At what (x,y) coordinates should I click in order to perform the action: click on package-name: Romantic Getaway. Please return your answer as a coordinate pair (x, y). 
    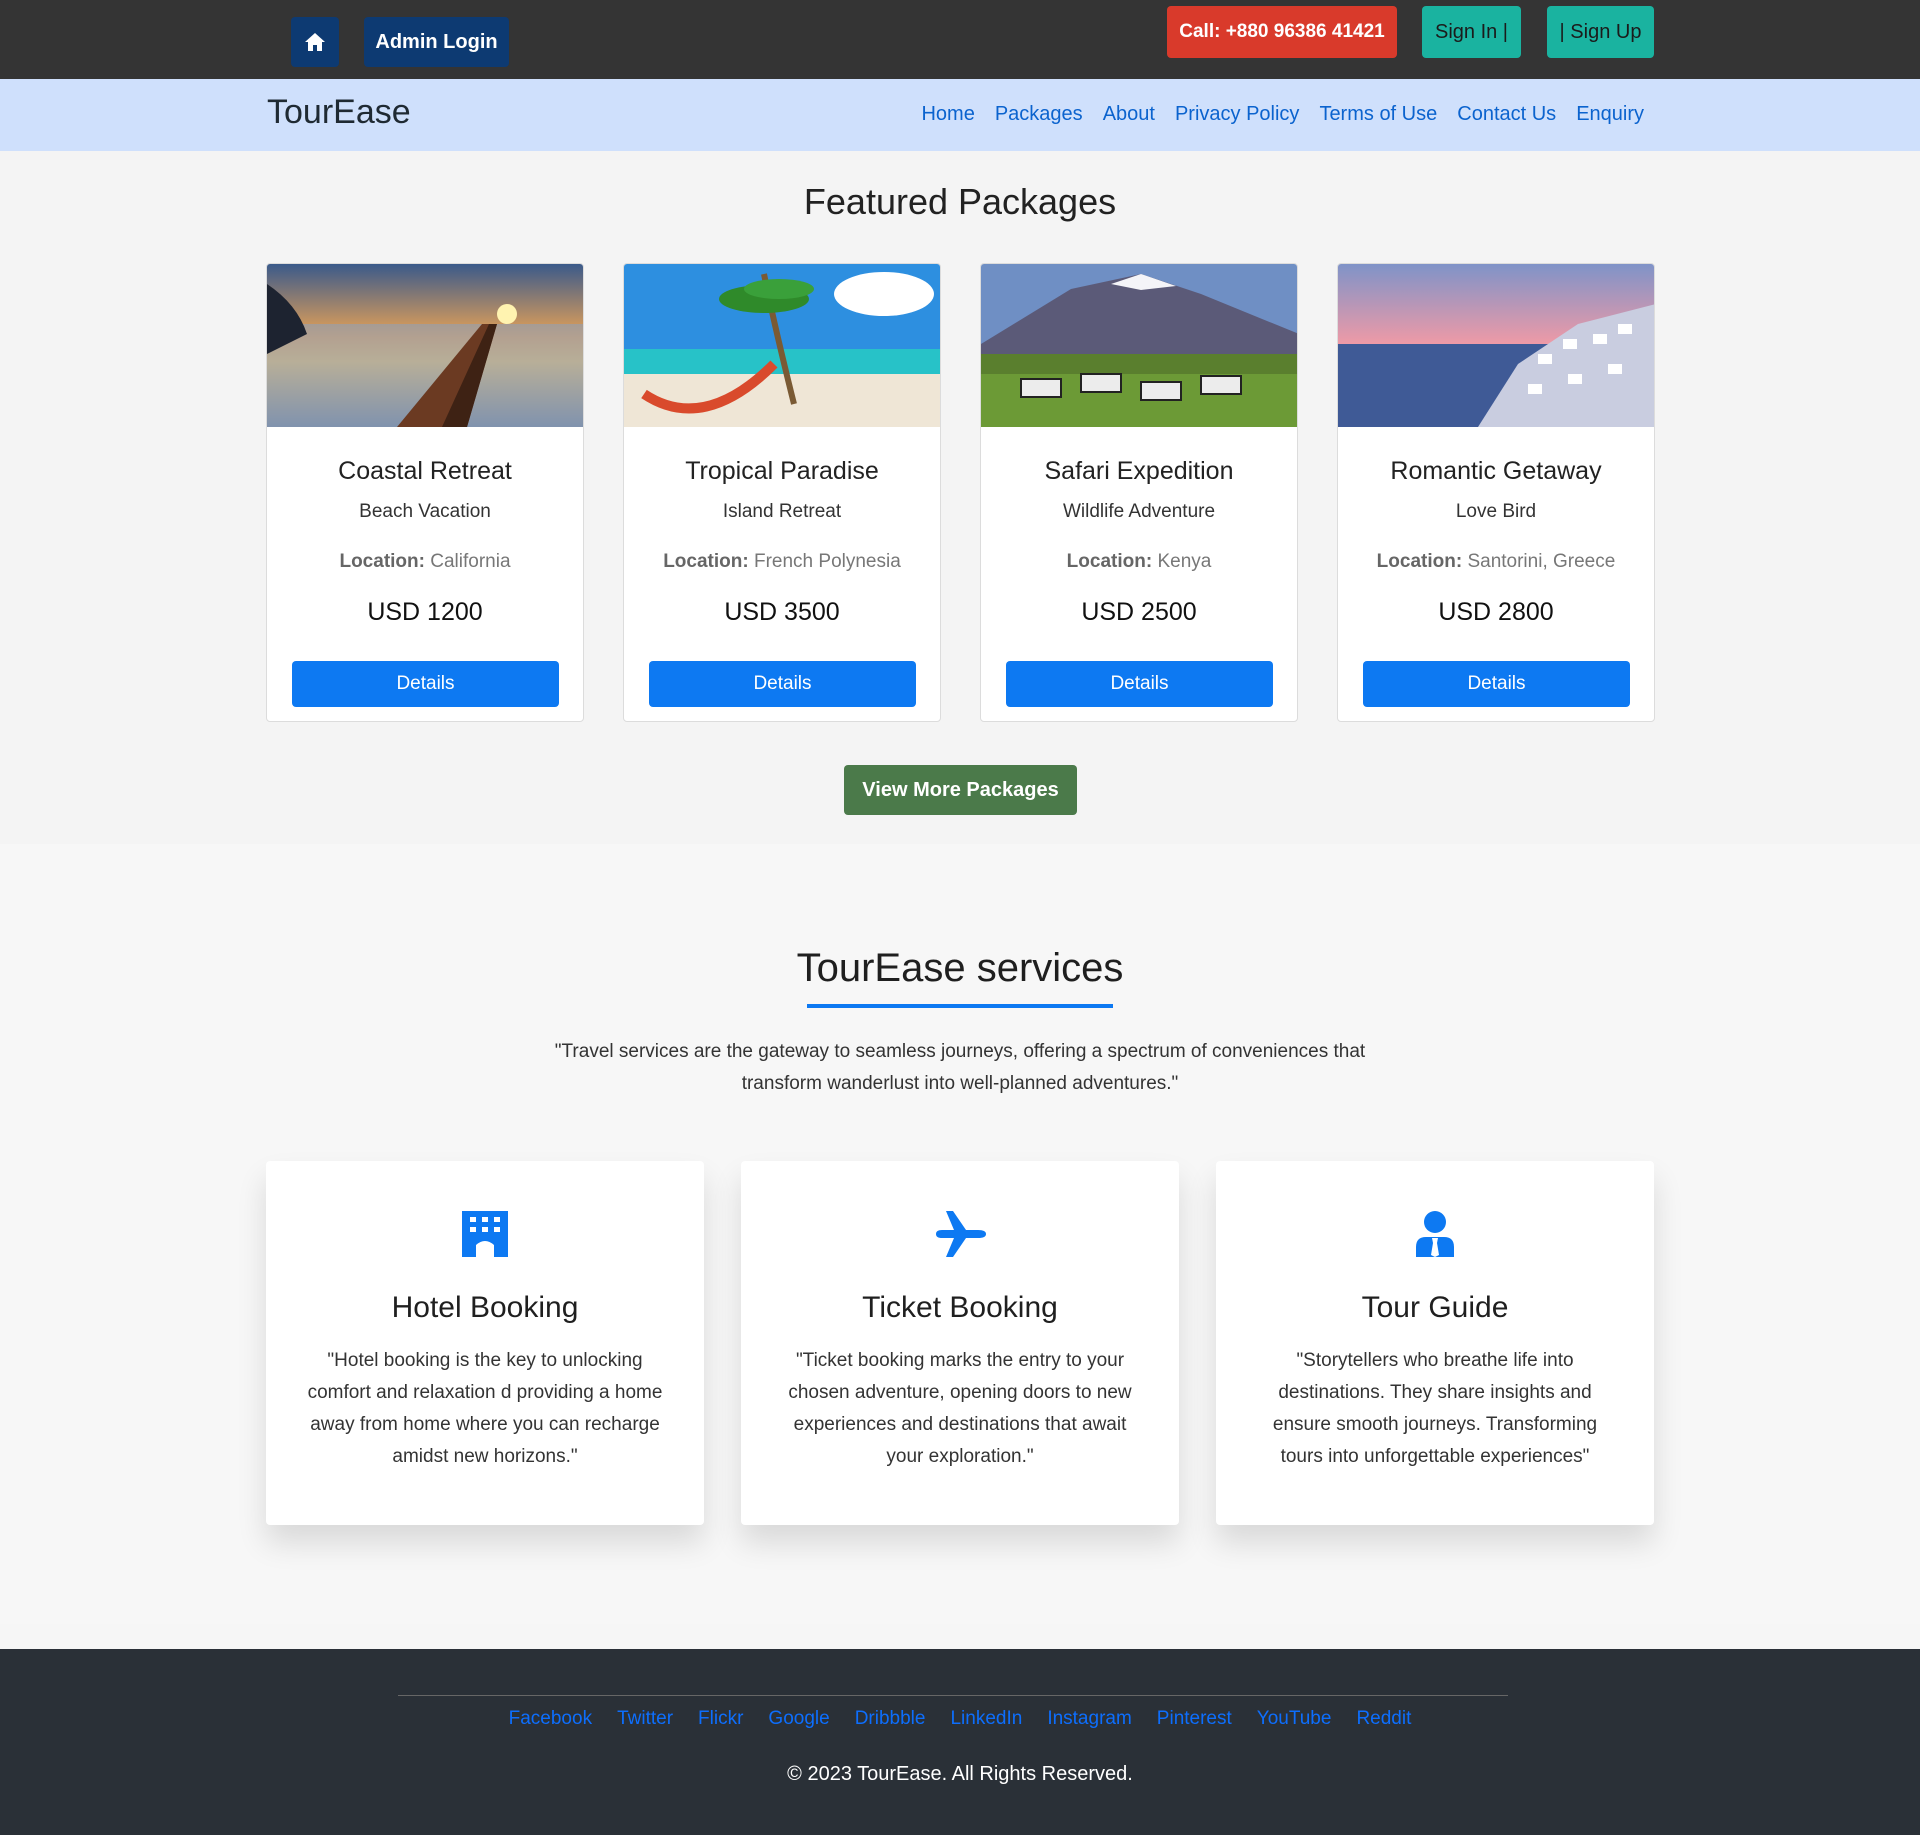
    Looking at the image, I should click on (1496, 471).